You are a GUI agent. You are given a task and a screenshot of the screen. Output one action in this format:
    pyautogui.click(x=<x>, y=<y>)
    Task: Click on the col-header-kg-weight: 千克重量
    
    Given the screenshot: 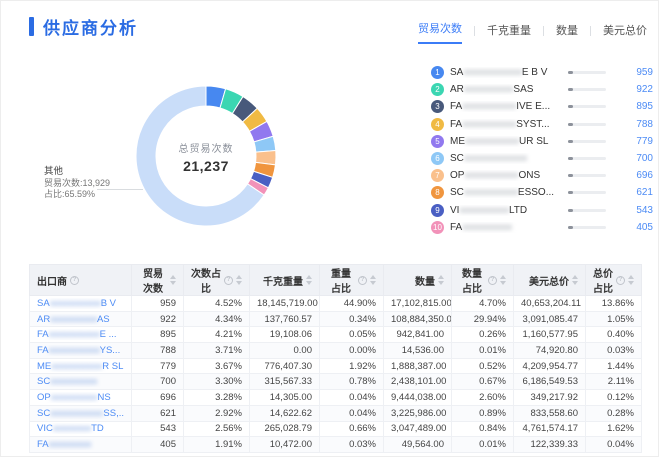 What is the action you would take?
    pyautogui.click(x=284, y=280)
    